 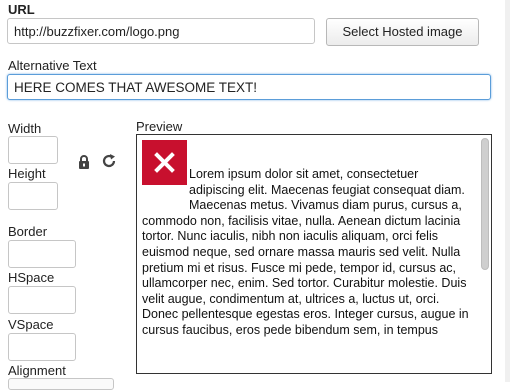 What do you see at coordinates (485, 204) in the screenshot?
I see `preview-scrollbar-thumb` at bounding box center [485, 204].